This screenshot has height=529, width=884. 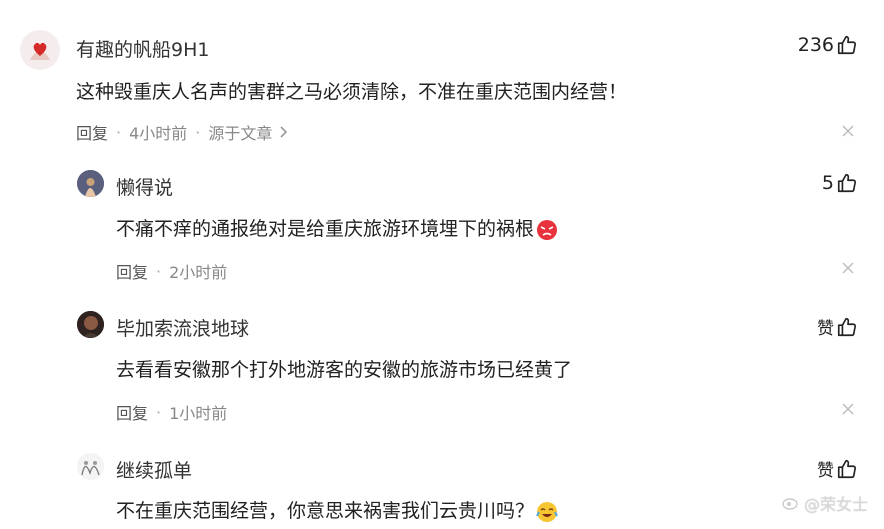 What do you see at coordinates (325, 511) in the screenshot?
I see `comment-text-body: 不在重庆范围经营，你意思来祸害我们云贵川吗？` at bounding box center [325, 511].